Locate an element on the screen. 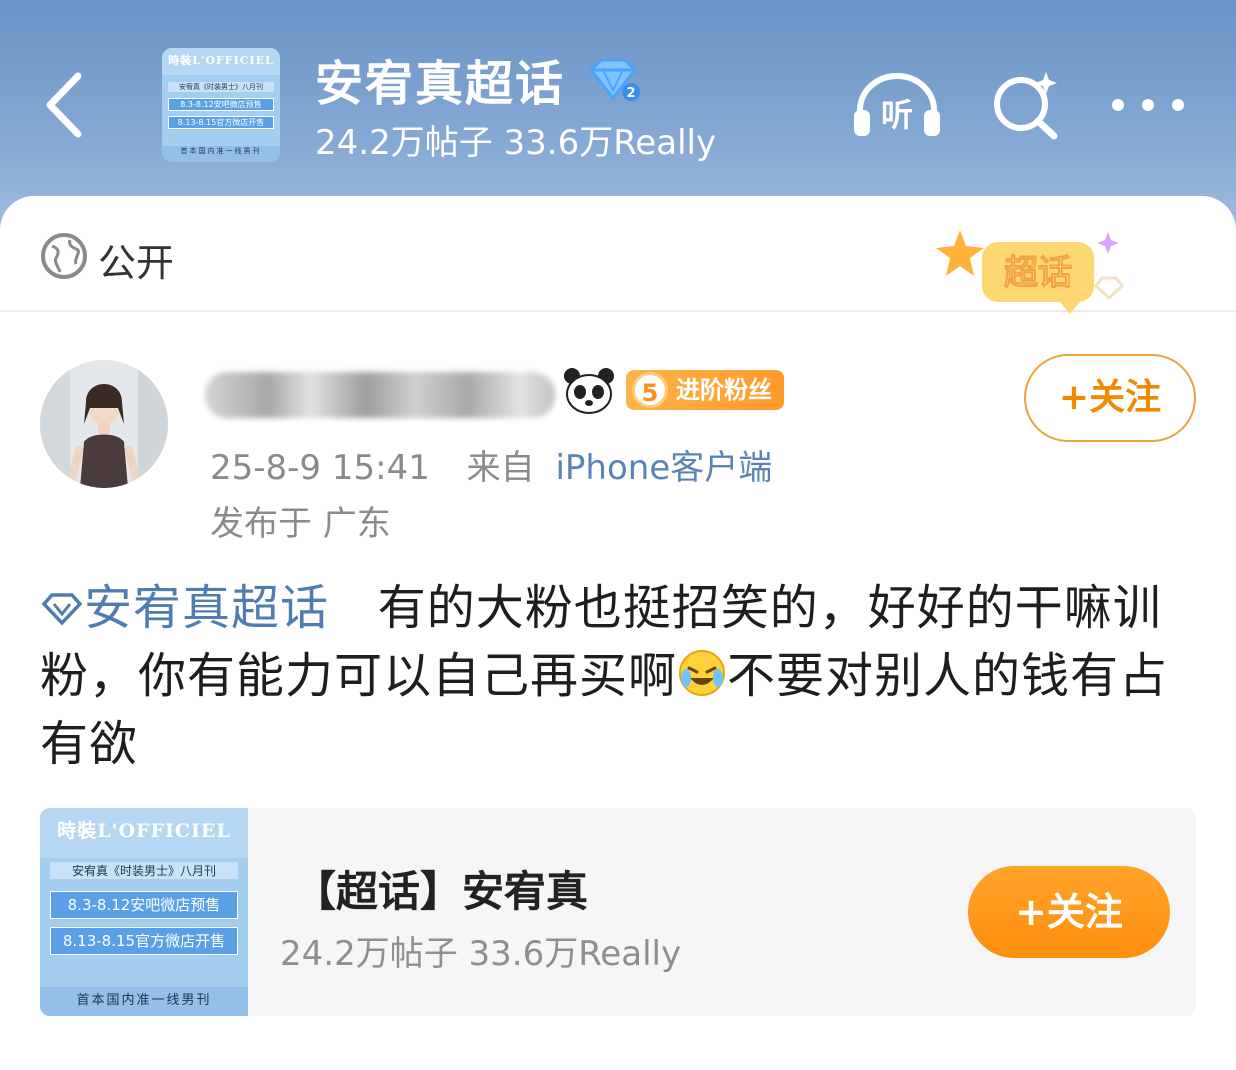 This screenshot has width=1236, height=1070. search-button is located at coordinates (1026, 104).